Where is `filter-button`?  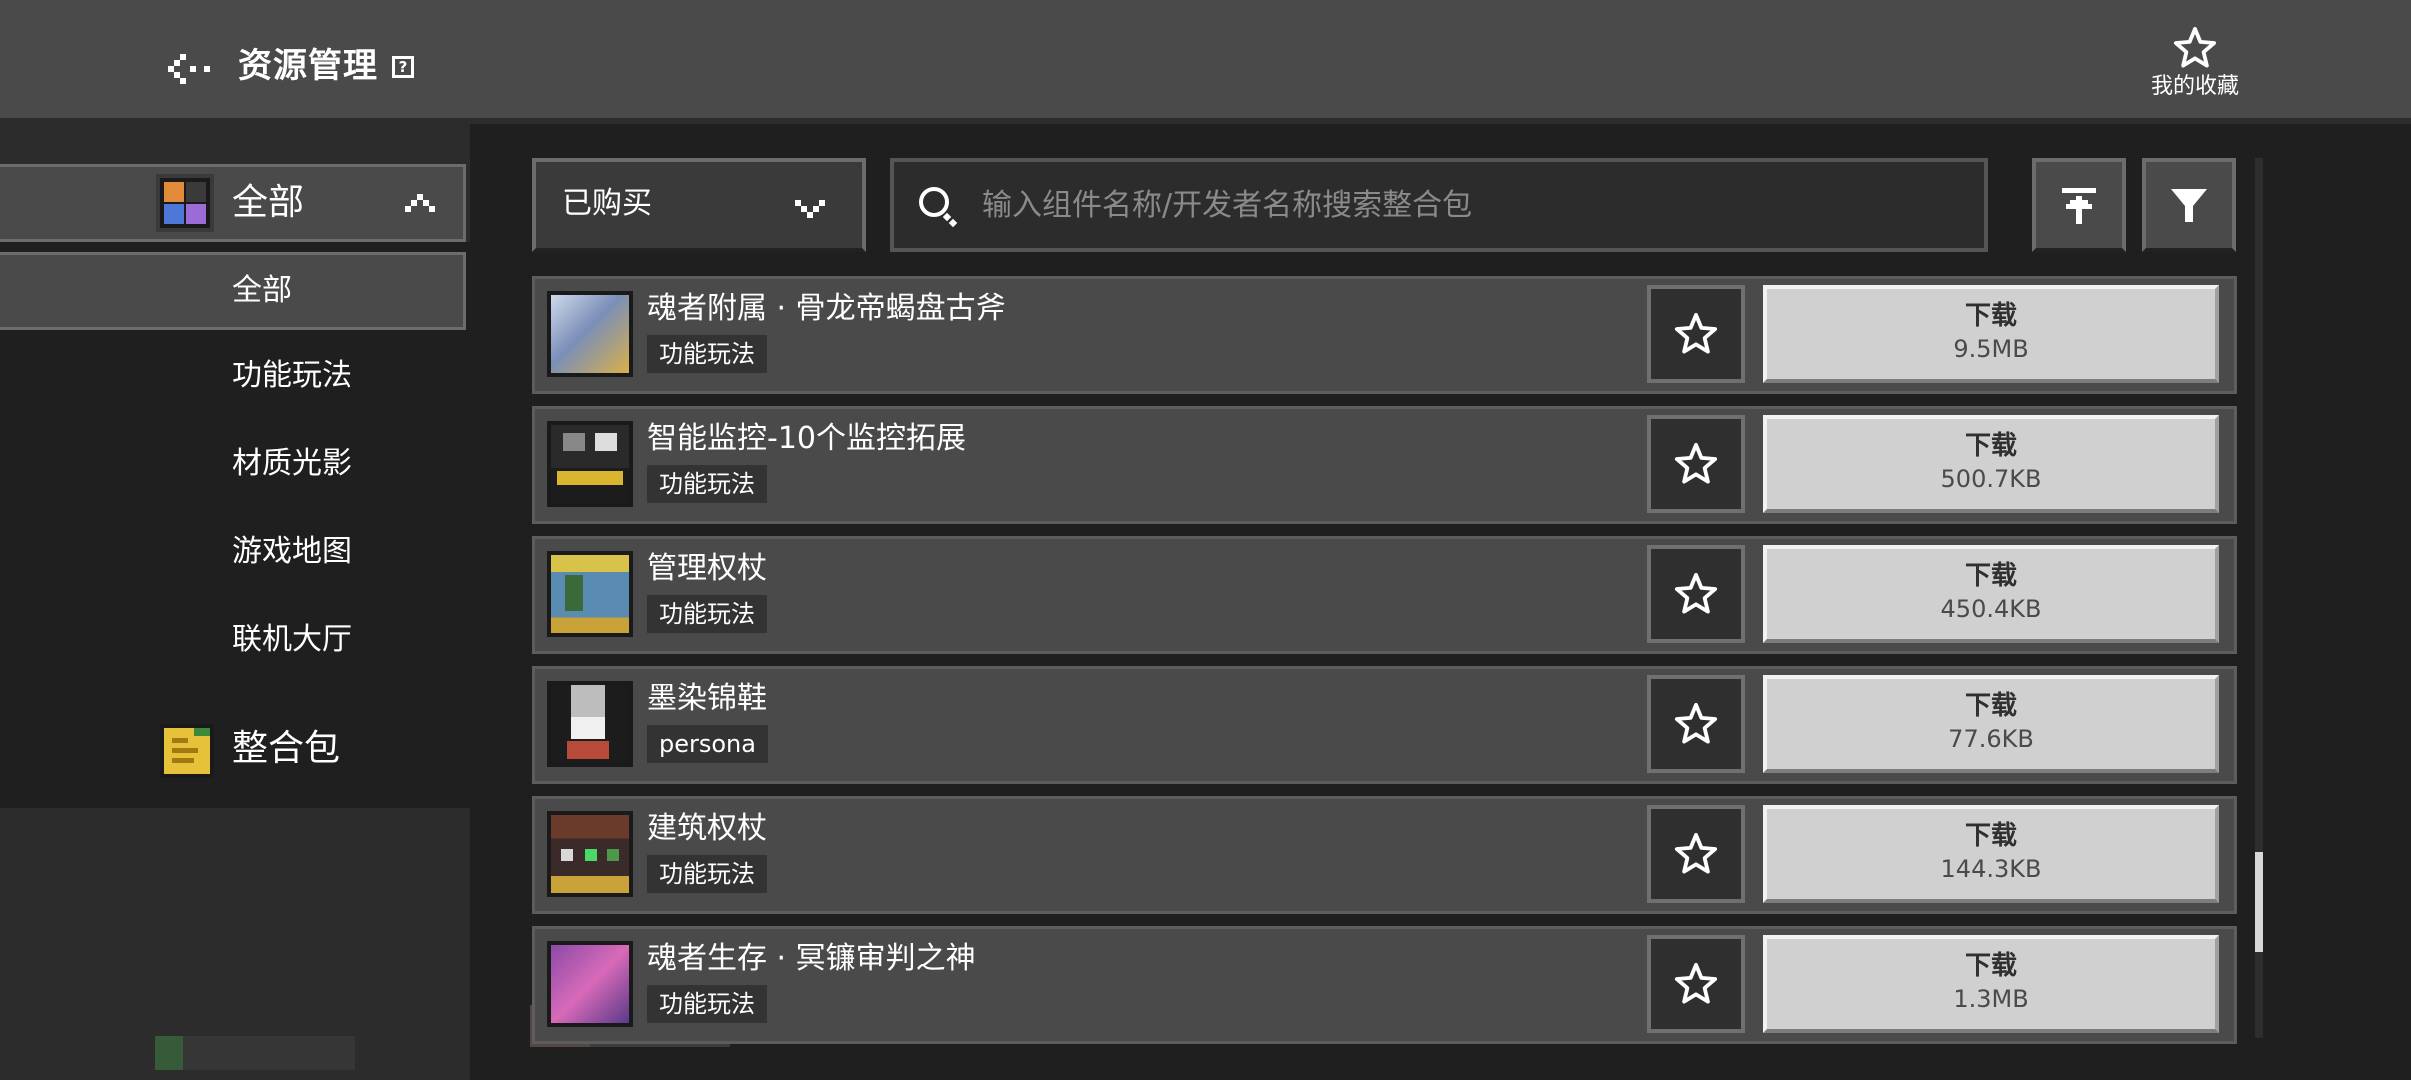
filter-button is located at coordinates (2189, 205).